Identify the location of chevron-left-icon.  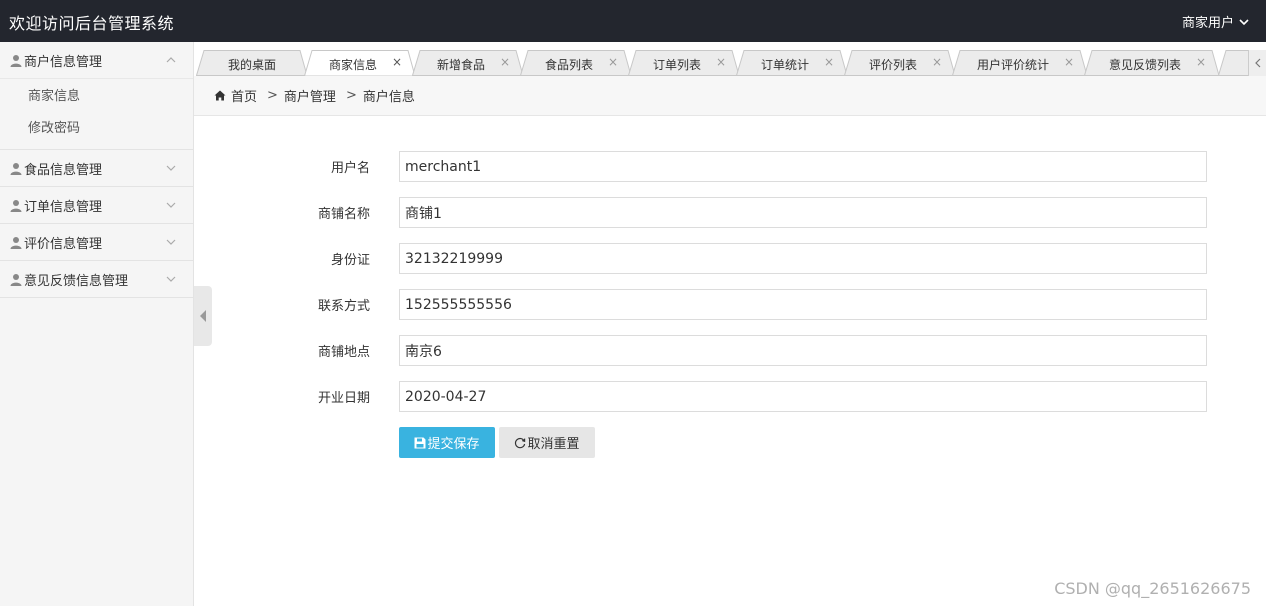
(1257, 63).